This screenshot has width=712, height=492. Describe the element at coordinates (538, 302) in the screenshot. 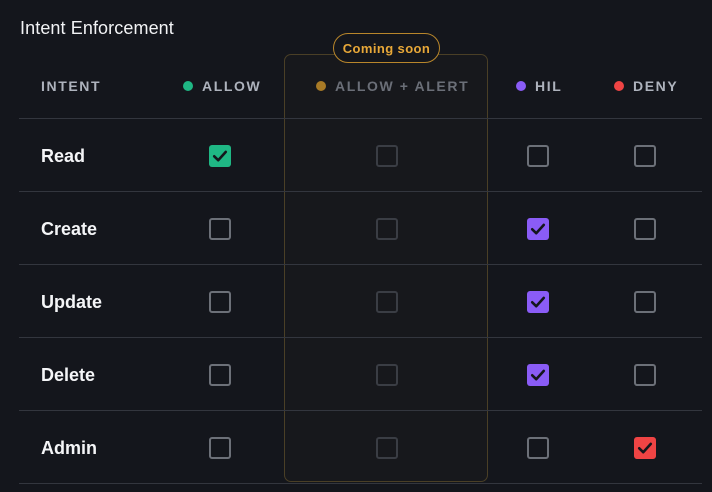

I see `hil-checkbox-update` at that location.